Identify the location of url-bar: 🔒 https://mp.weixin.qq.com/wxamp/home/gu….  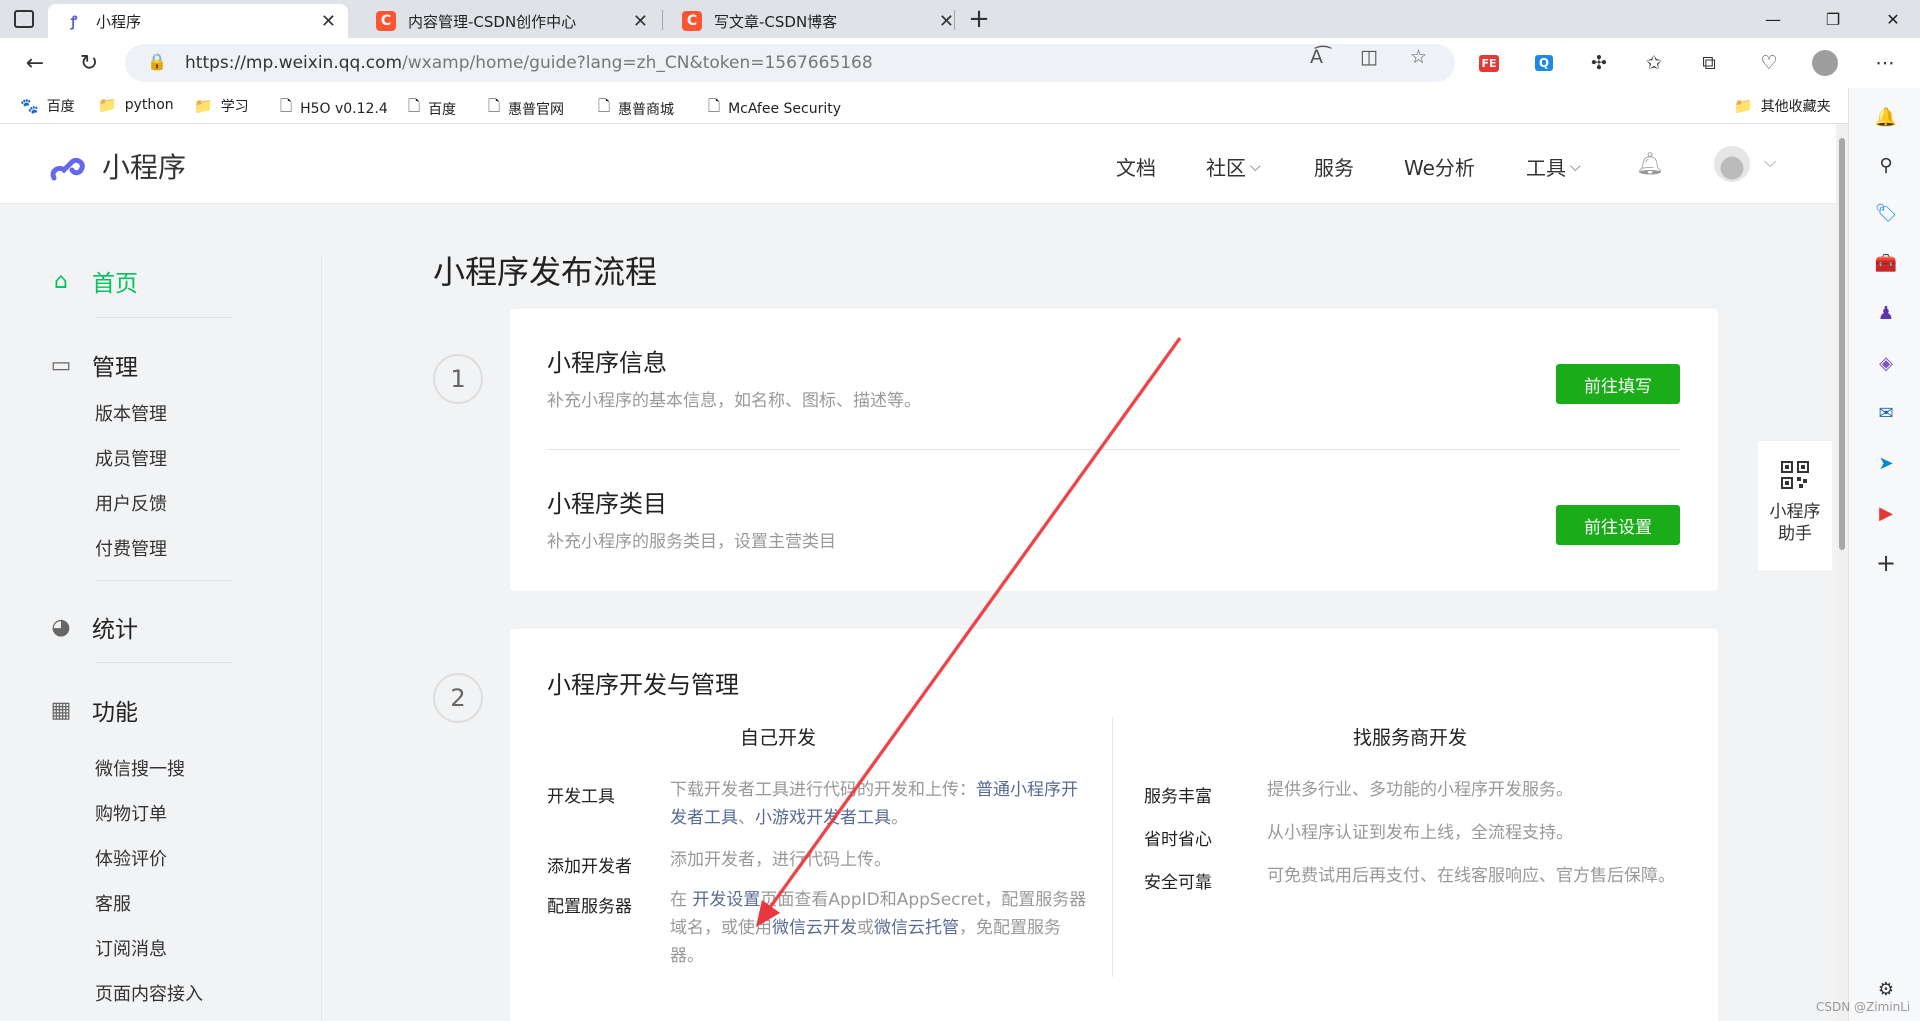
(790, 63).